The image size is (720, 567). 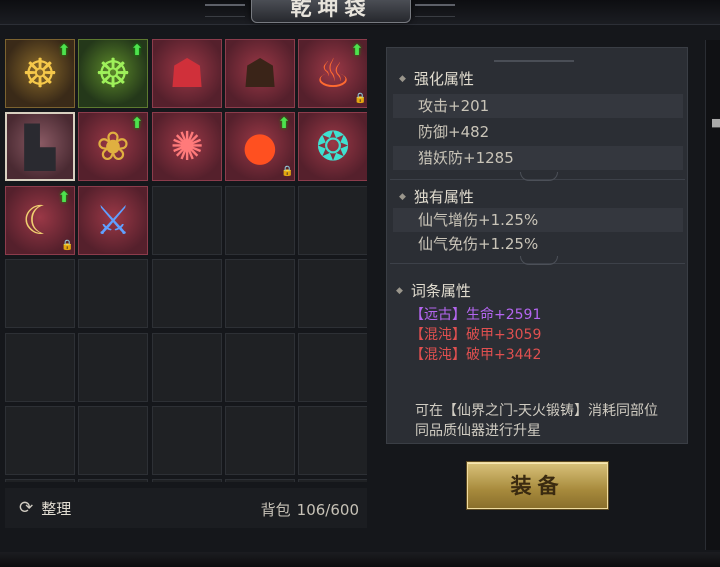 I want to click on affix-row: 【混沌】破甲+3059, so click(x=475, y=335).